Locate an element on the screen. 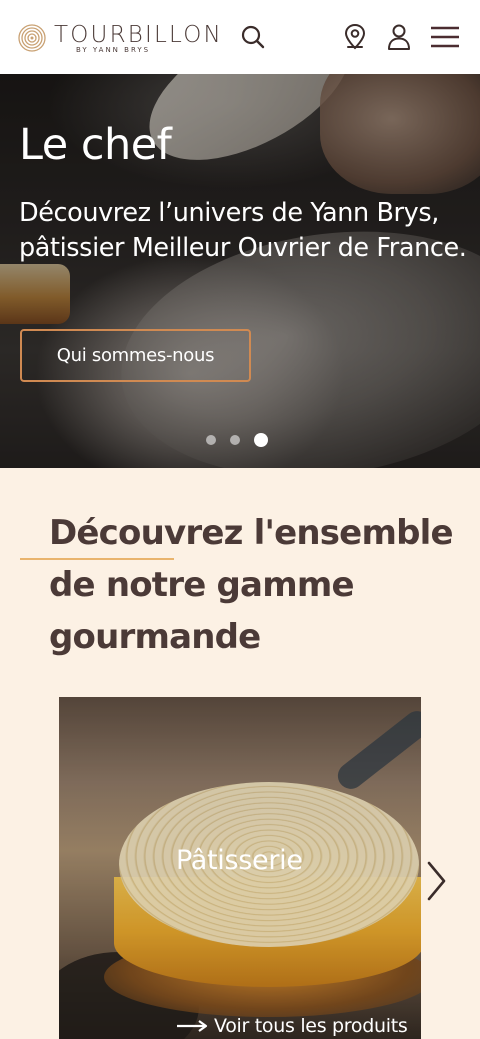 Image resolution: width=480 pixels, height=1039 pixels. store-locator-button is located at coordinates (355, 37).